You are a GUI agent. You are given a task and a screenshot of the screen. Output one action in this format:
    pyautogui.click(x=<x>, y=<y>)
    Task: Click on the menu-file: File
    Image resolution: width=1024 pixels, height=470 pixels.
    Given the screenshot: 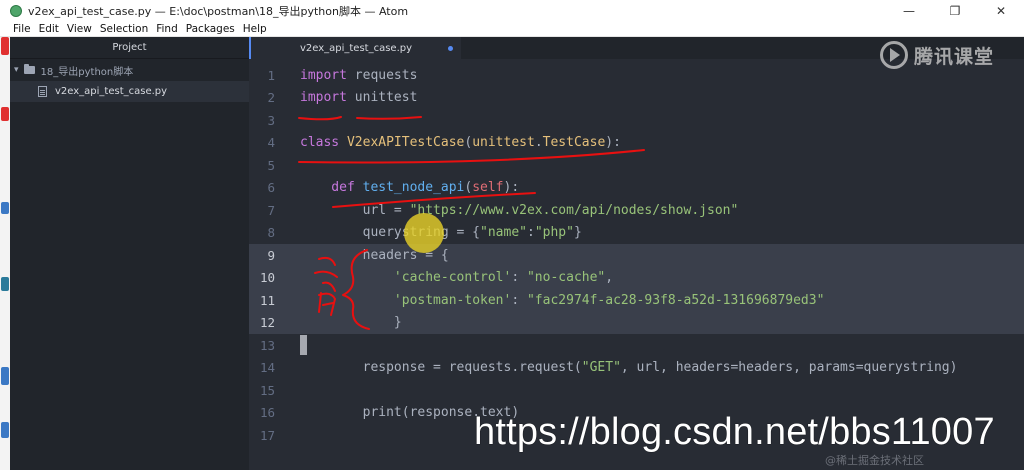 What is the action you would take?
    pyautogui.click(x=22, y=29)
    